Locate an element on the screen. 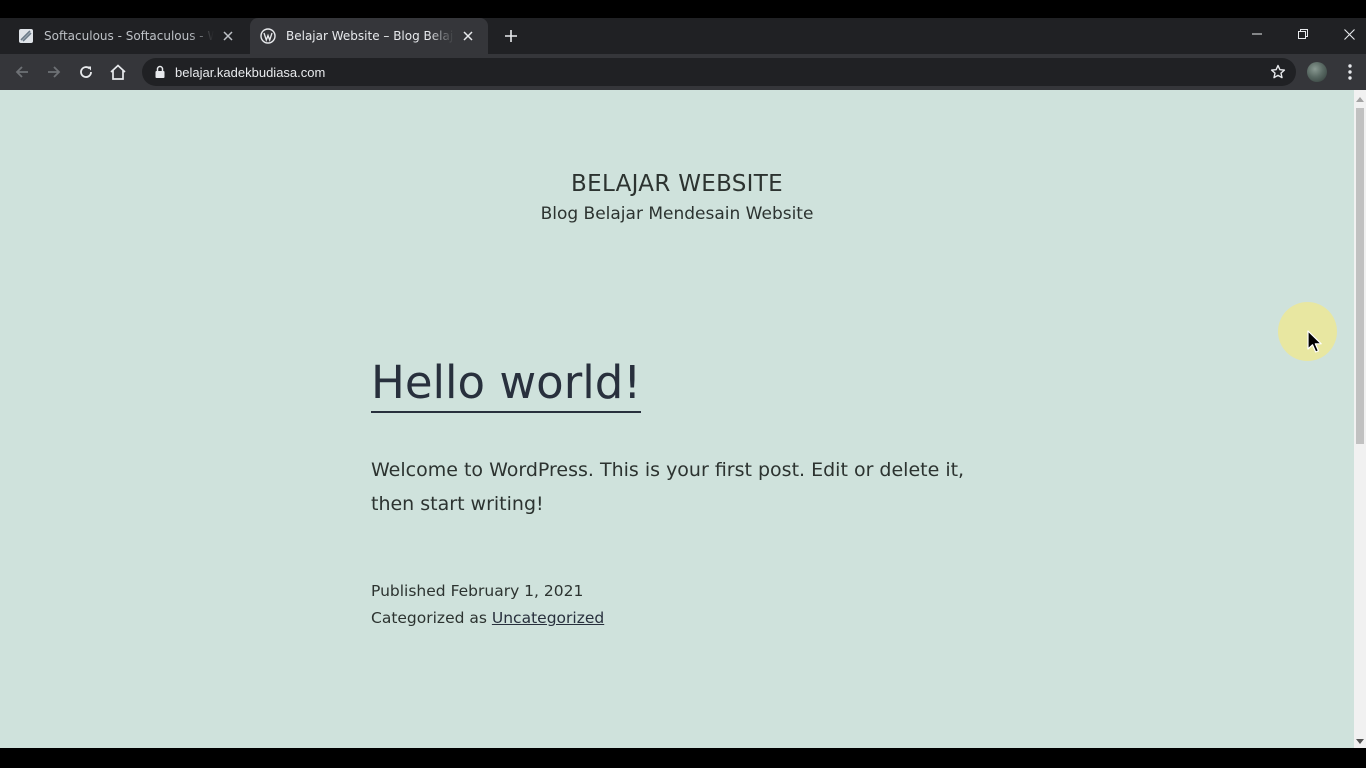 This screenshot has width=1366, height=768. page-scrollbar is located at coordinates (1360, 419).